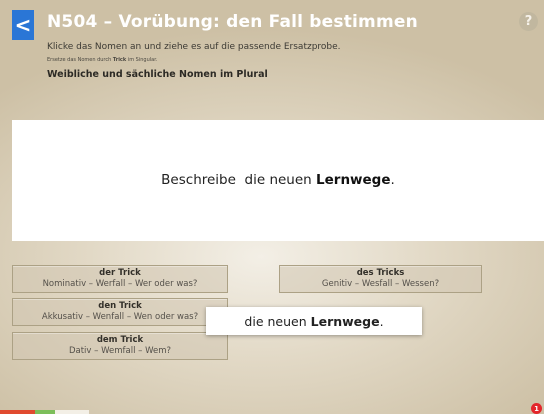 This screenshot has width=544, height=414. Describe the element at coordinates (119, 60) in the screenshot. I see `hint-bold-word: Trick` at that location.